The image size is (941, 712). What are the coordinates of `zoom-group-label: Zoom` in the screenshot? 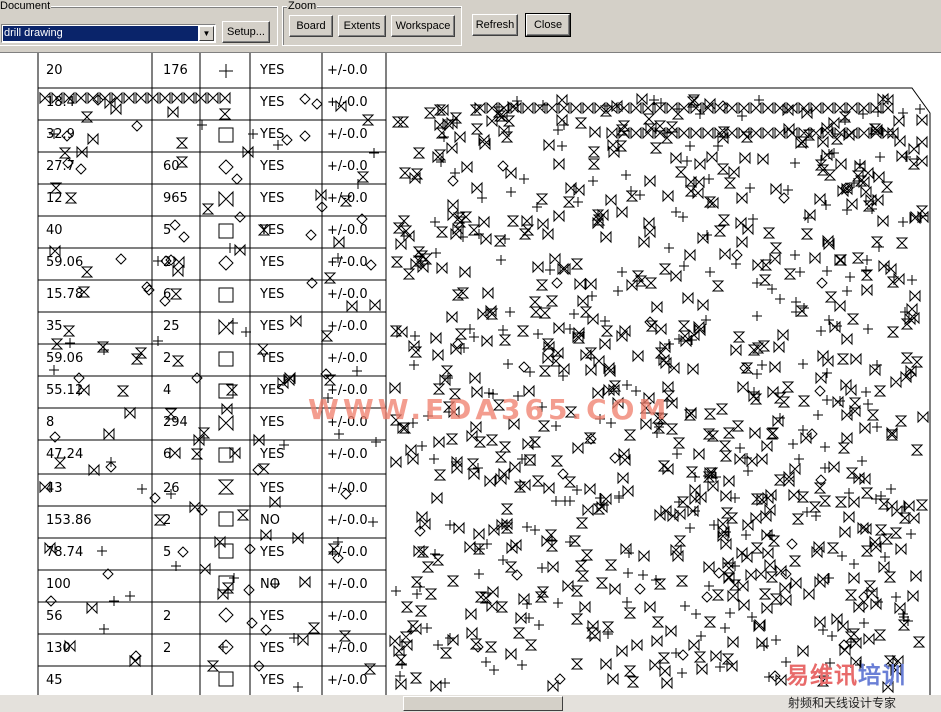 It's located at (302, 6).